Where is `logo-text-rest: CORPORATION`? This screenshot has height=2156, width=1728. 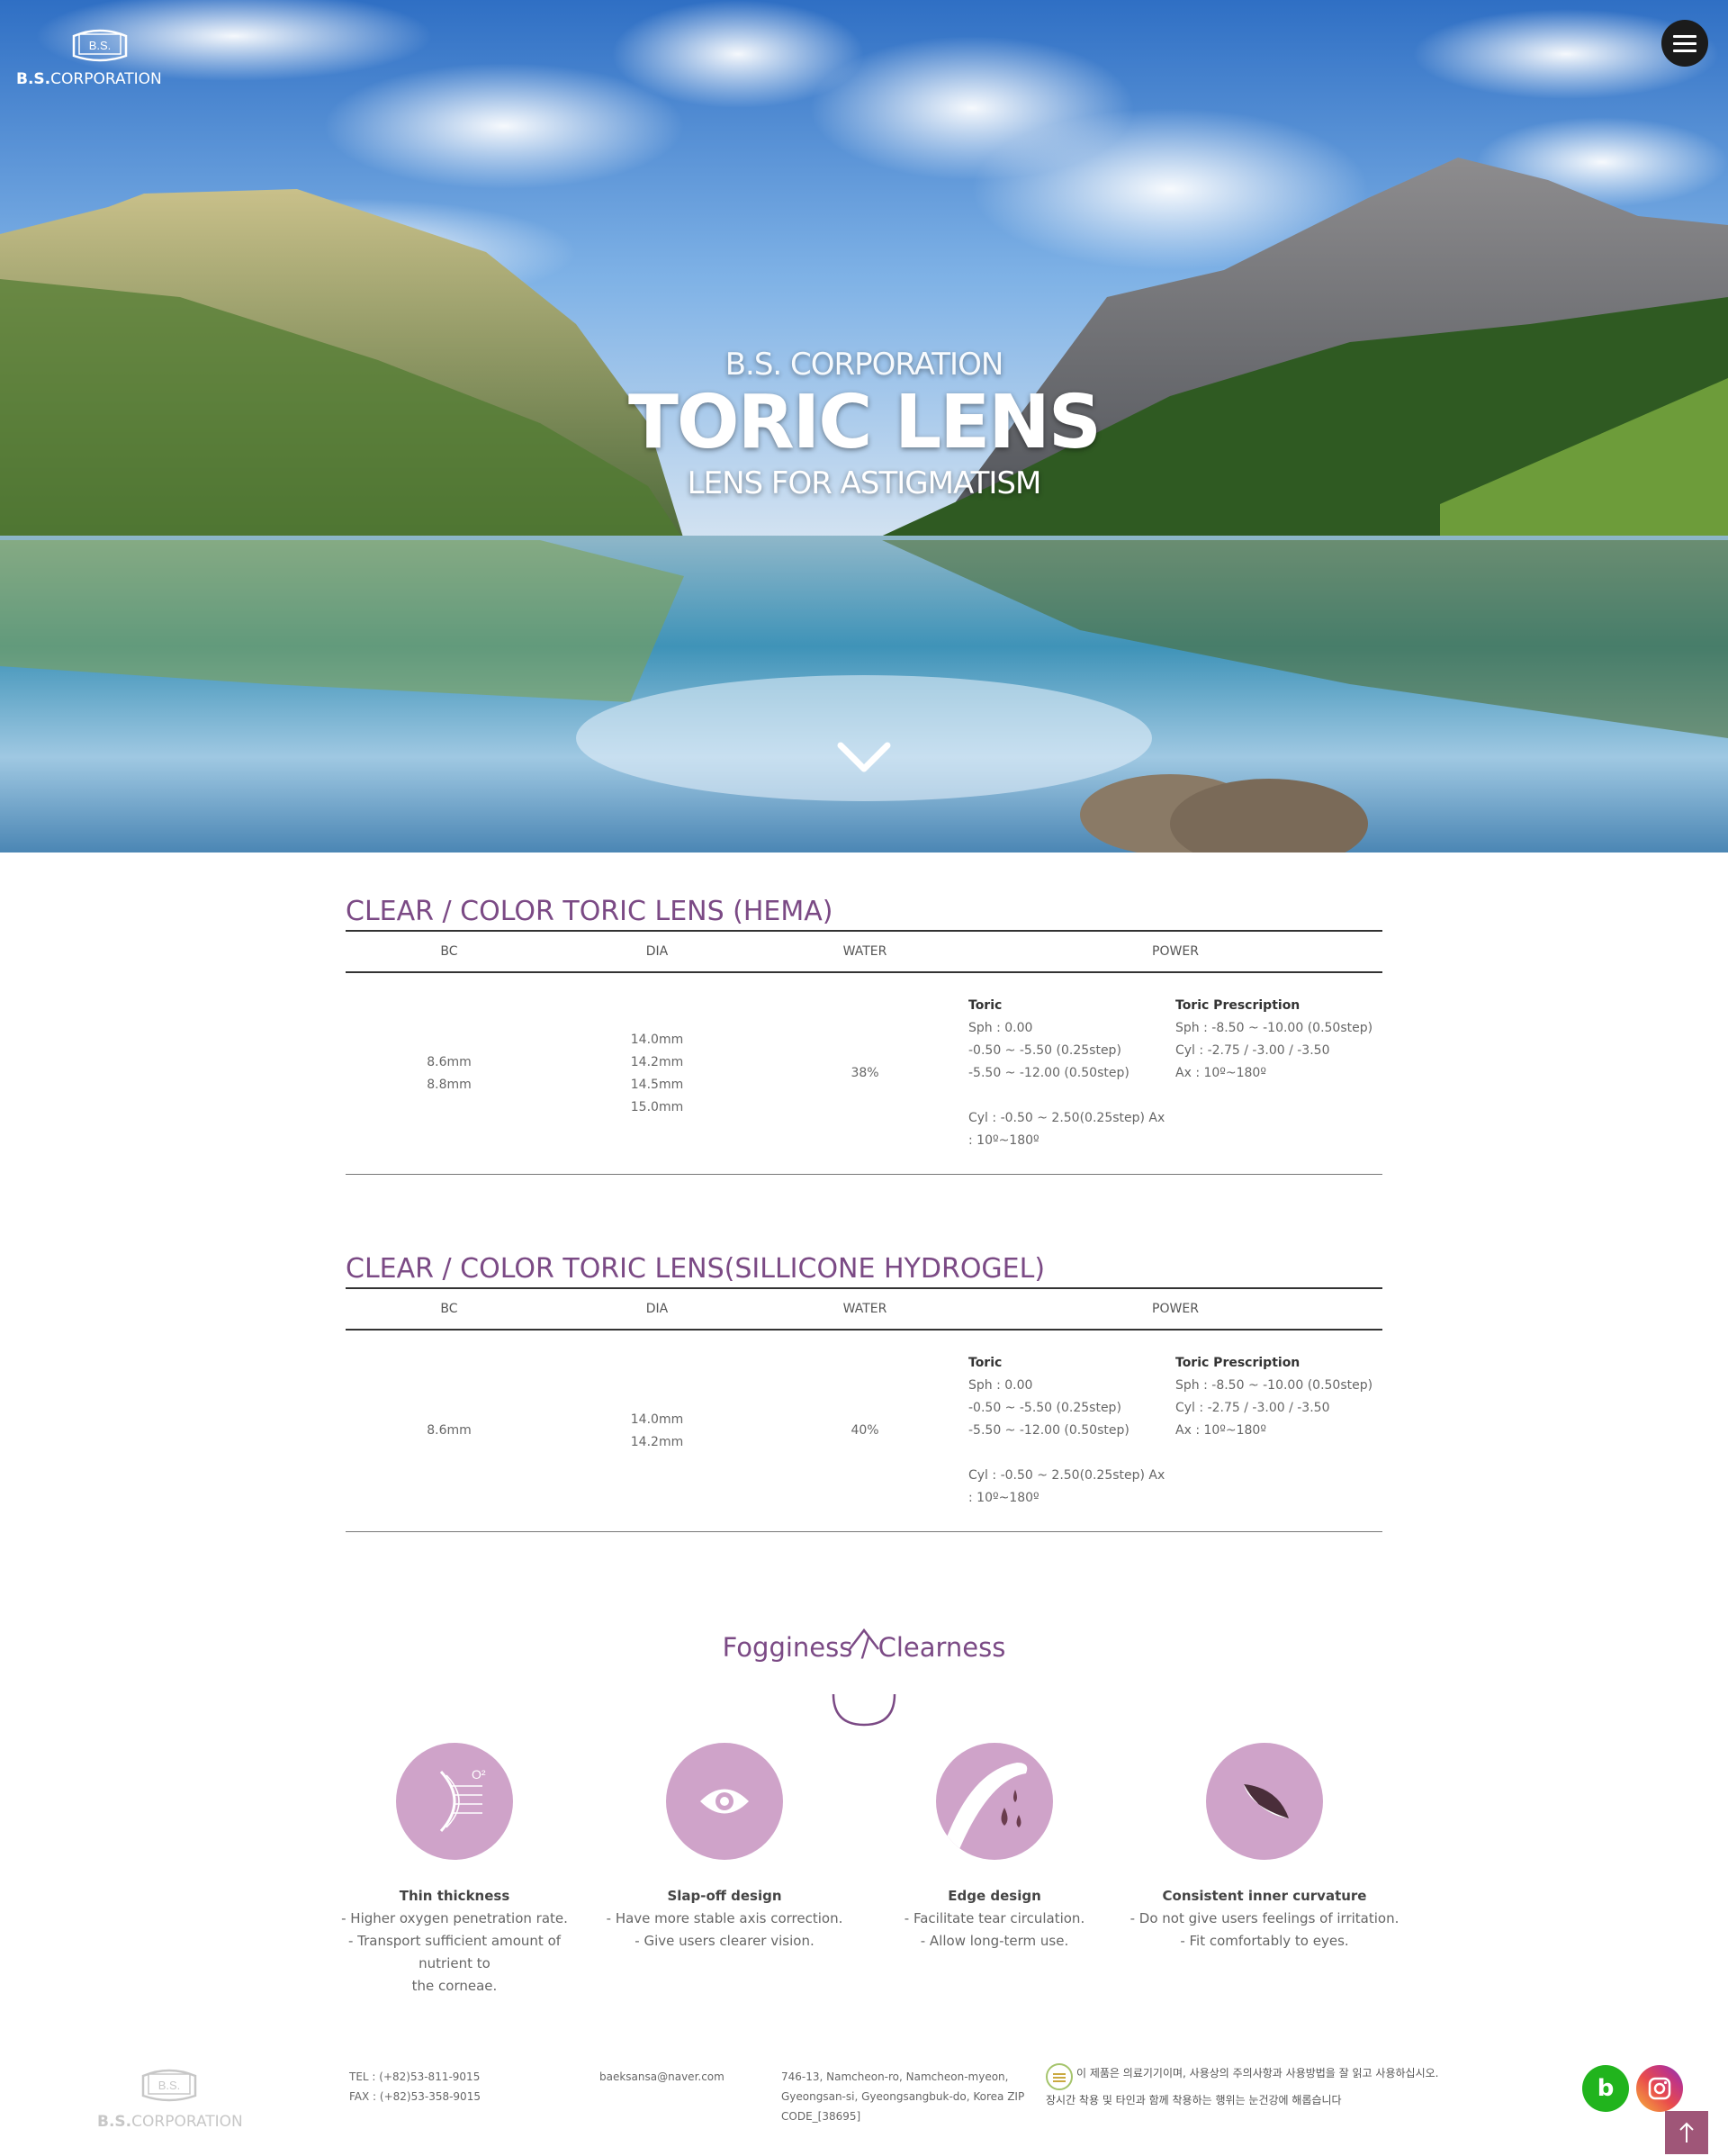 logo-text-rest: CORPORATION is located at coordinates (106, 79).